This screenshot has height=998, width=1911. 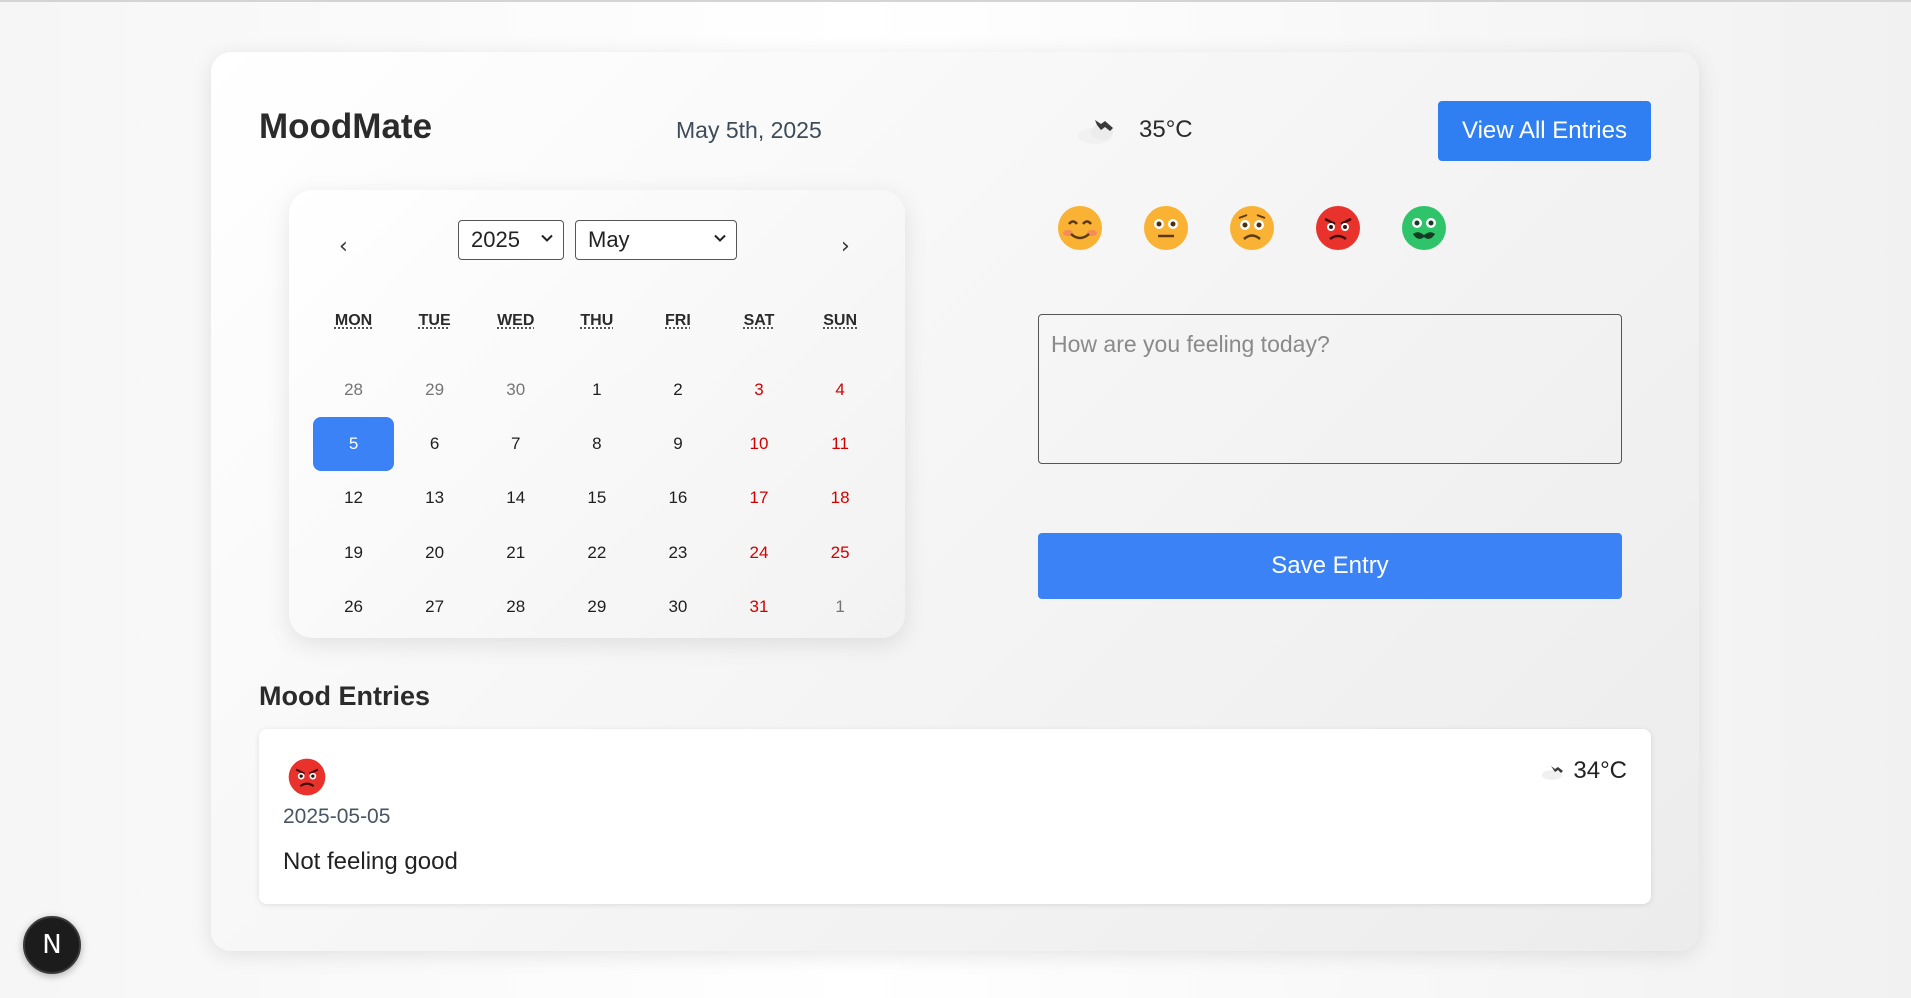 What do you see at coordinates (353, 553) in the screenshot?
I see `calendar-day: 19` at bounding box center [353, 553].